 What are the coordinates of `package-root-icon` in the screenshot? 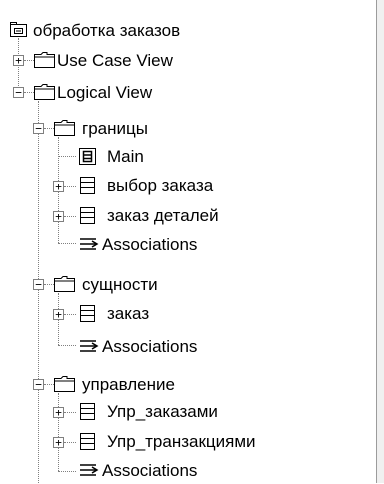 It's located at (19, 32).